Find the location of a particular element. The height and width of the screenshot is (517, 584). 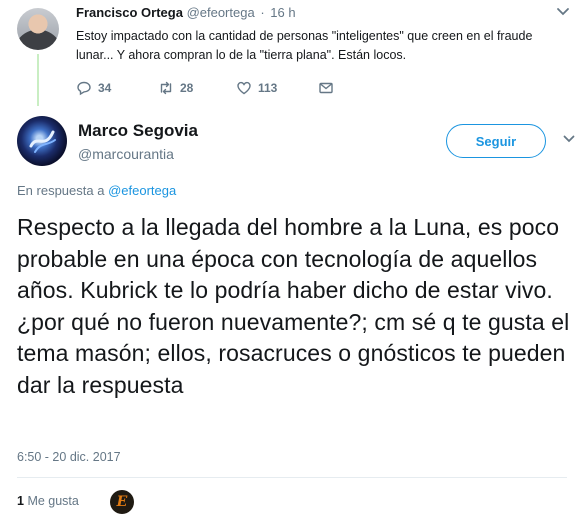

likes-summary: 1 Me gusta is located at coordinates (48, 501).